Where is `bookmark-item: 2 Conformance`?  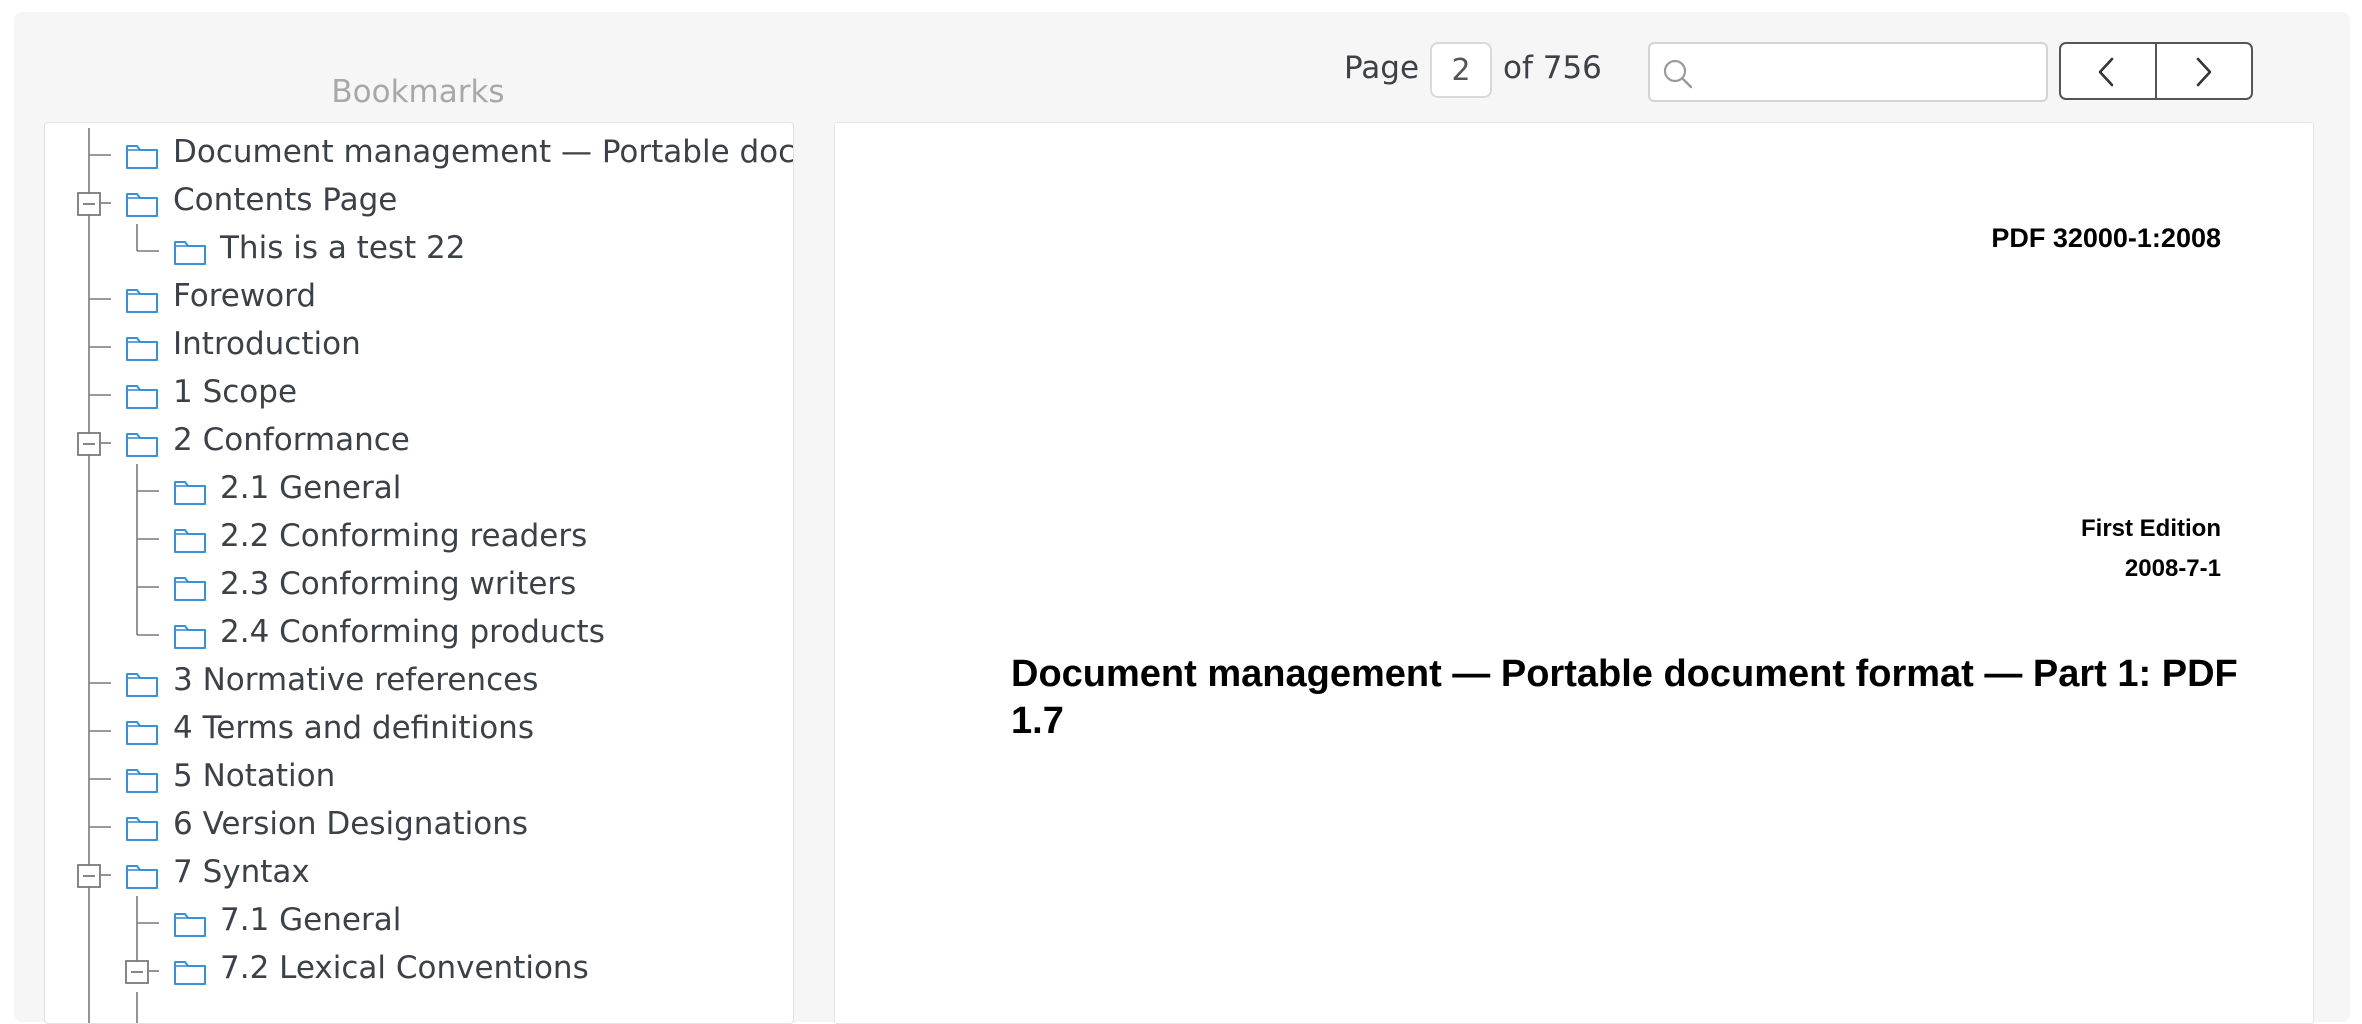
bookmark-item: 2 Conformance is located at coordinates (419, 440).